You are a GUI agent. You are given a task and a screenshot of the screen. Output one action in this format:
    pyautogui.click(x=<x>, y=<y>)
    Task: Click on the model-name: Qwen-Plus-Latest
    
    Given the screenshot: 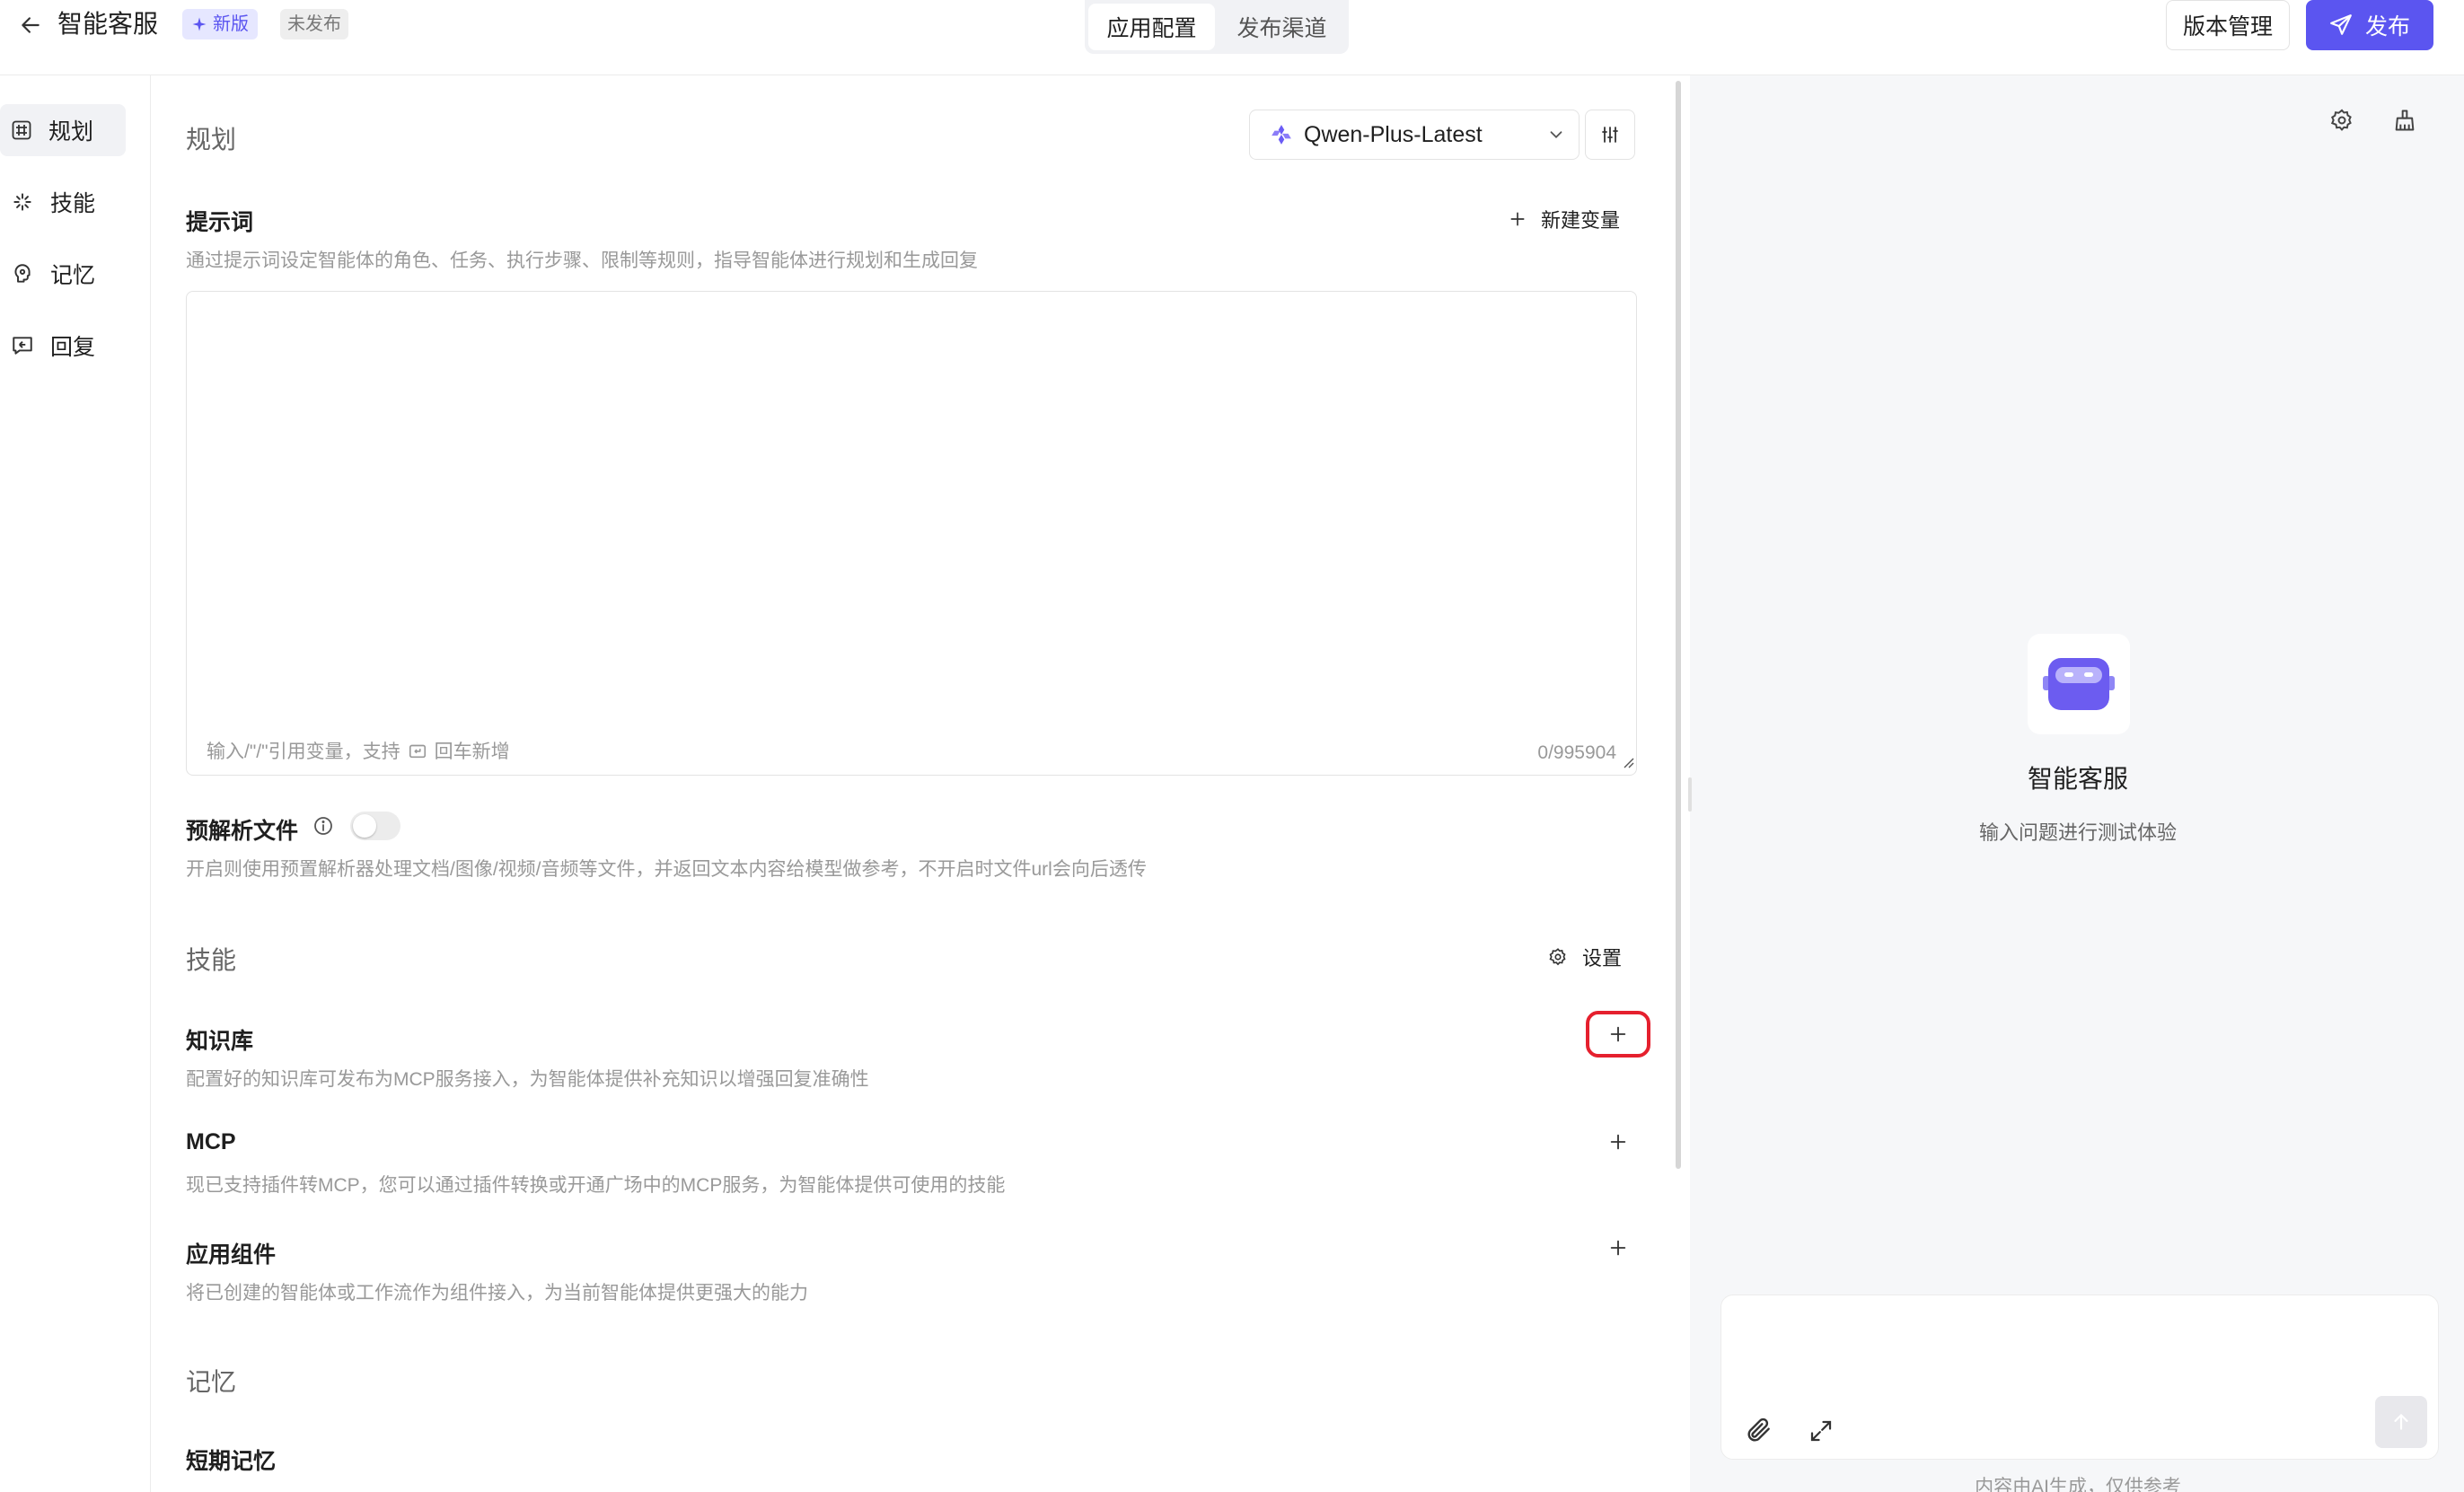 What is the action you would take?
    pyautogui.click(x=1393, y=134)
    